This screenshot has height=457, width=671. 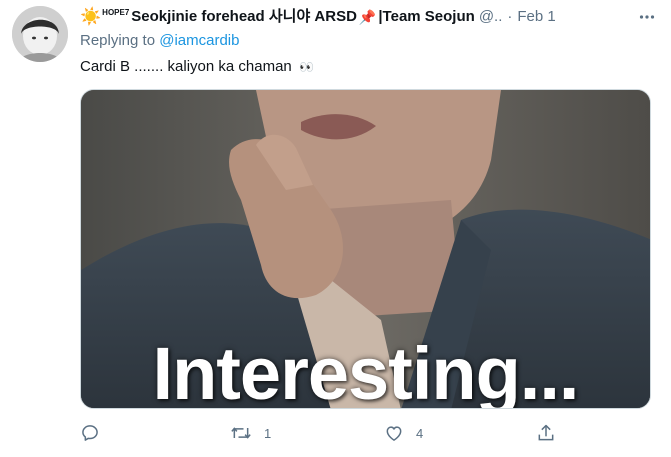 What do you see at coordinates (306, 67) in the screenshot?
I see `eyes-emoji: 👀` at bounding box center [306, 67].